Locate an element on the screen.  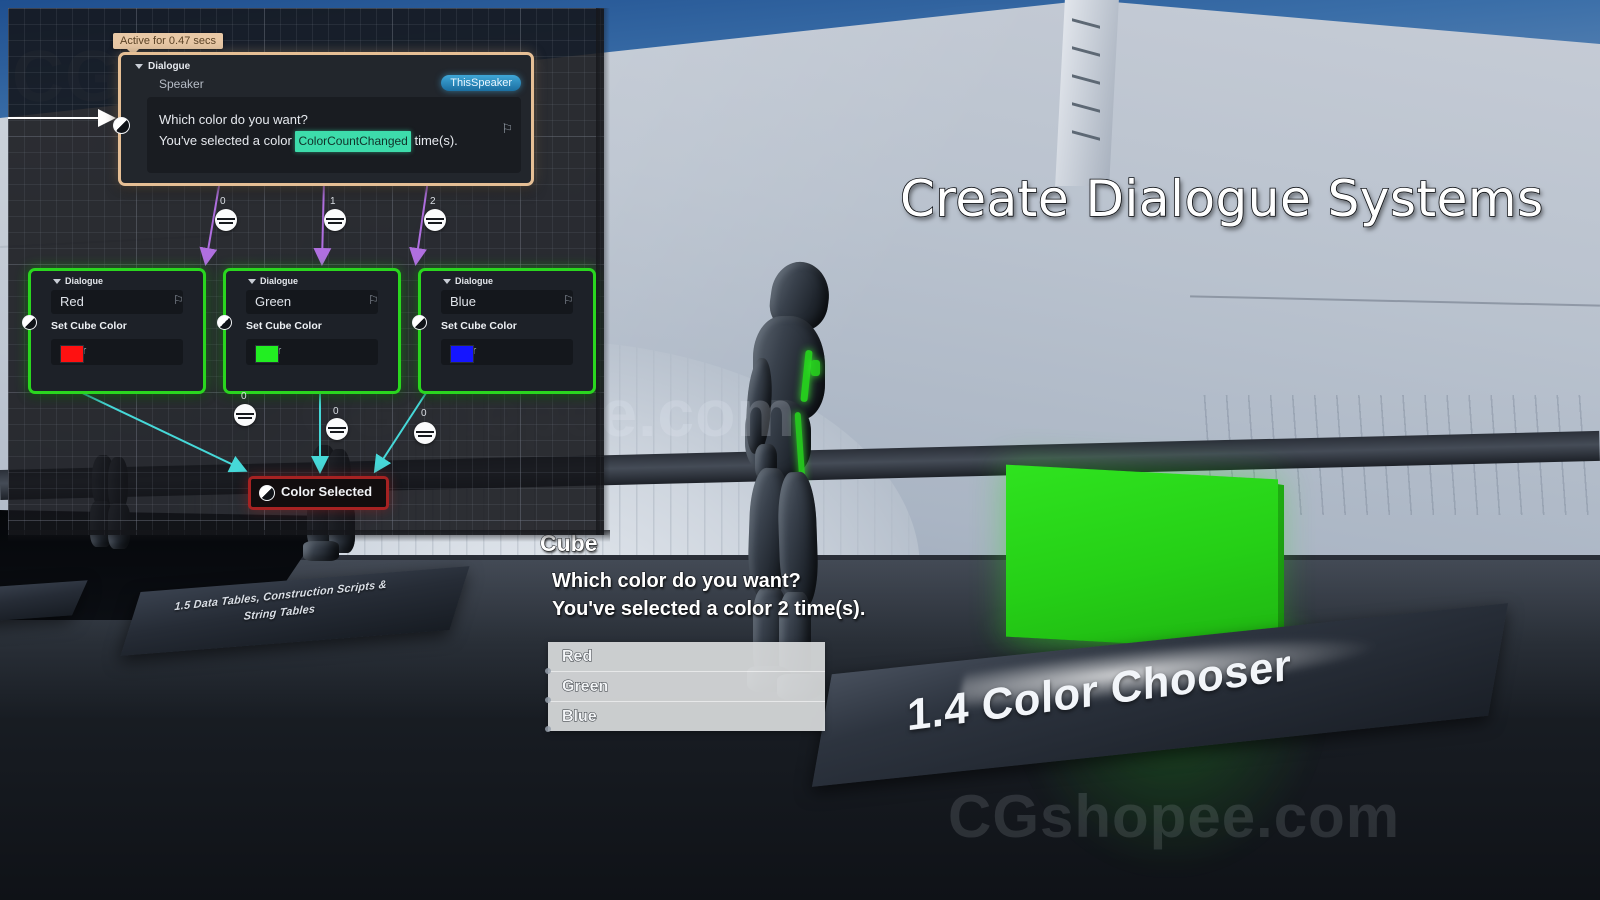
active-for-tooltip: Active for 0.47 secs is located at coordinates (168, 44).